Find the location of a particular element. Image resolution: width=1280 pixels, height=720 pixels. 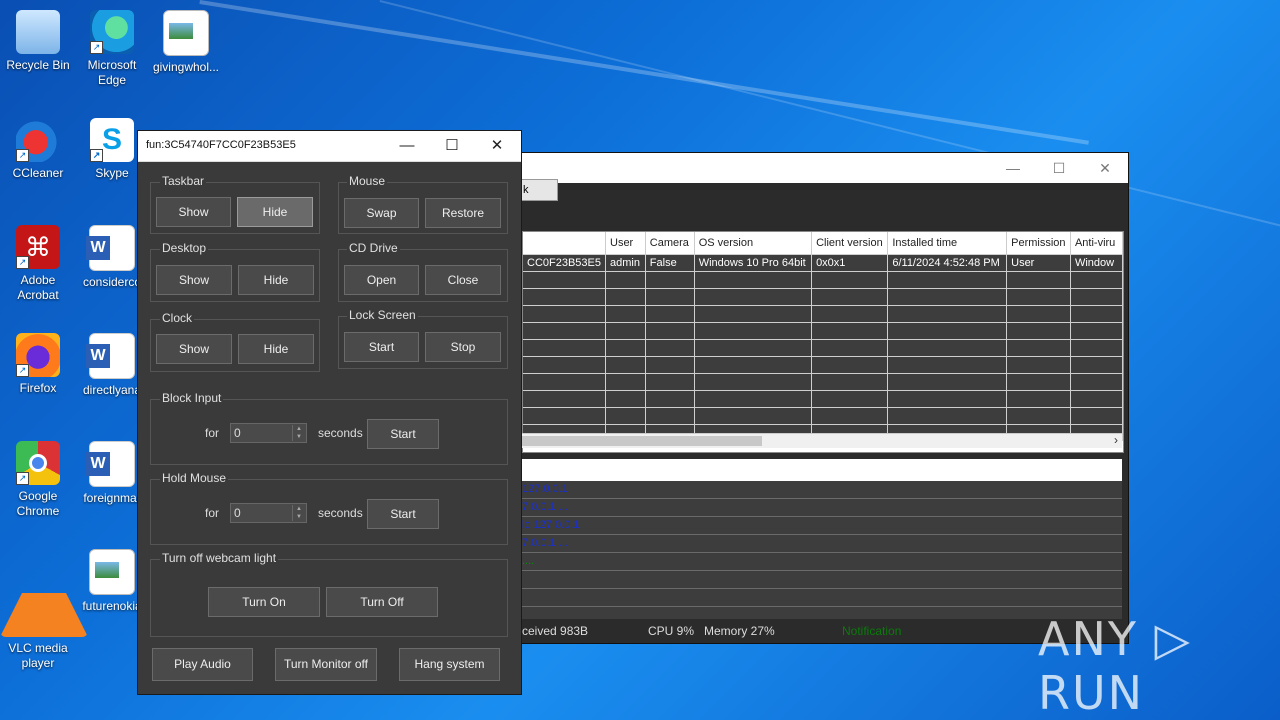

desktop-icon-chrome: ↗ Google Chrome is located at coordinates (38, 480).